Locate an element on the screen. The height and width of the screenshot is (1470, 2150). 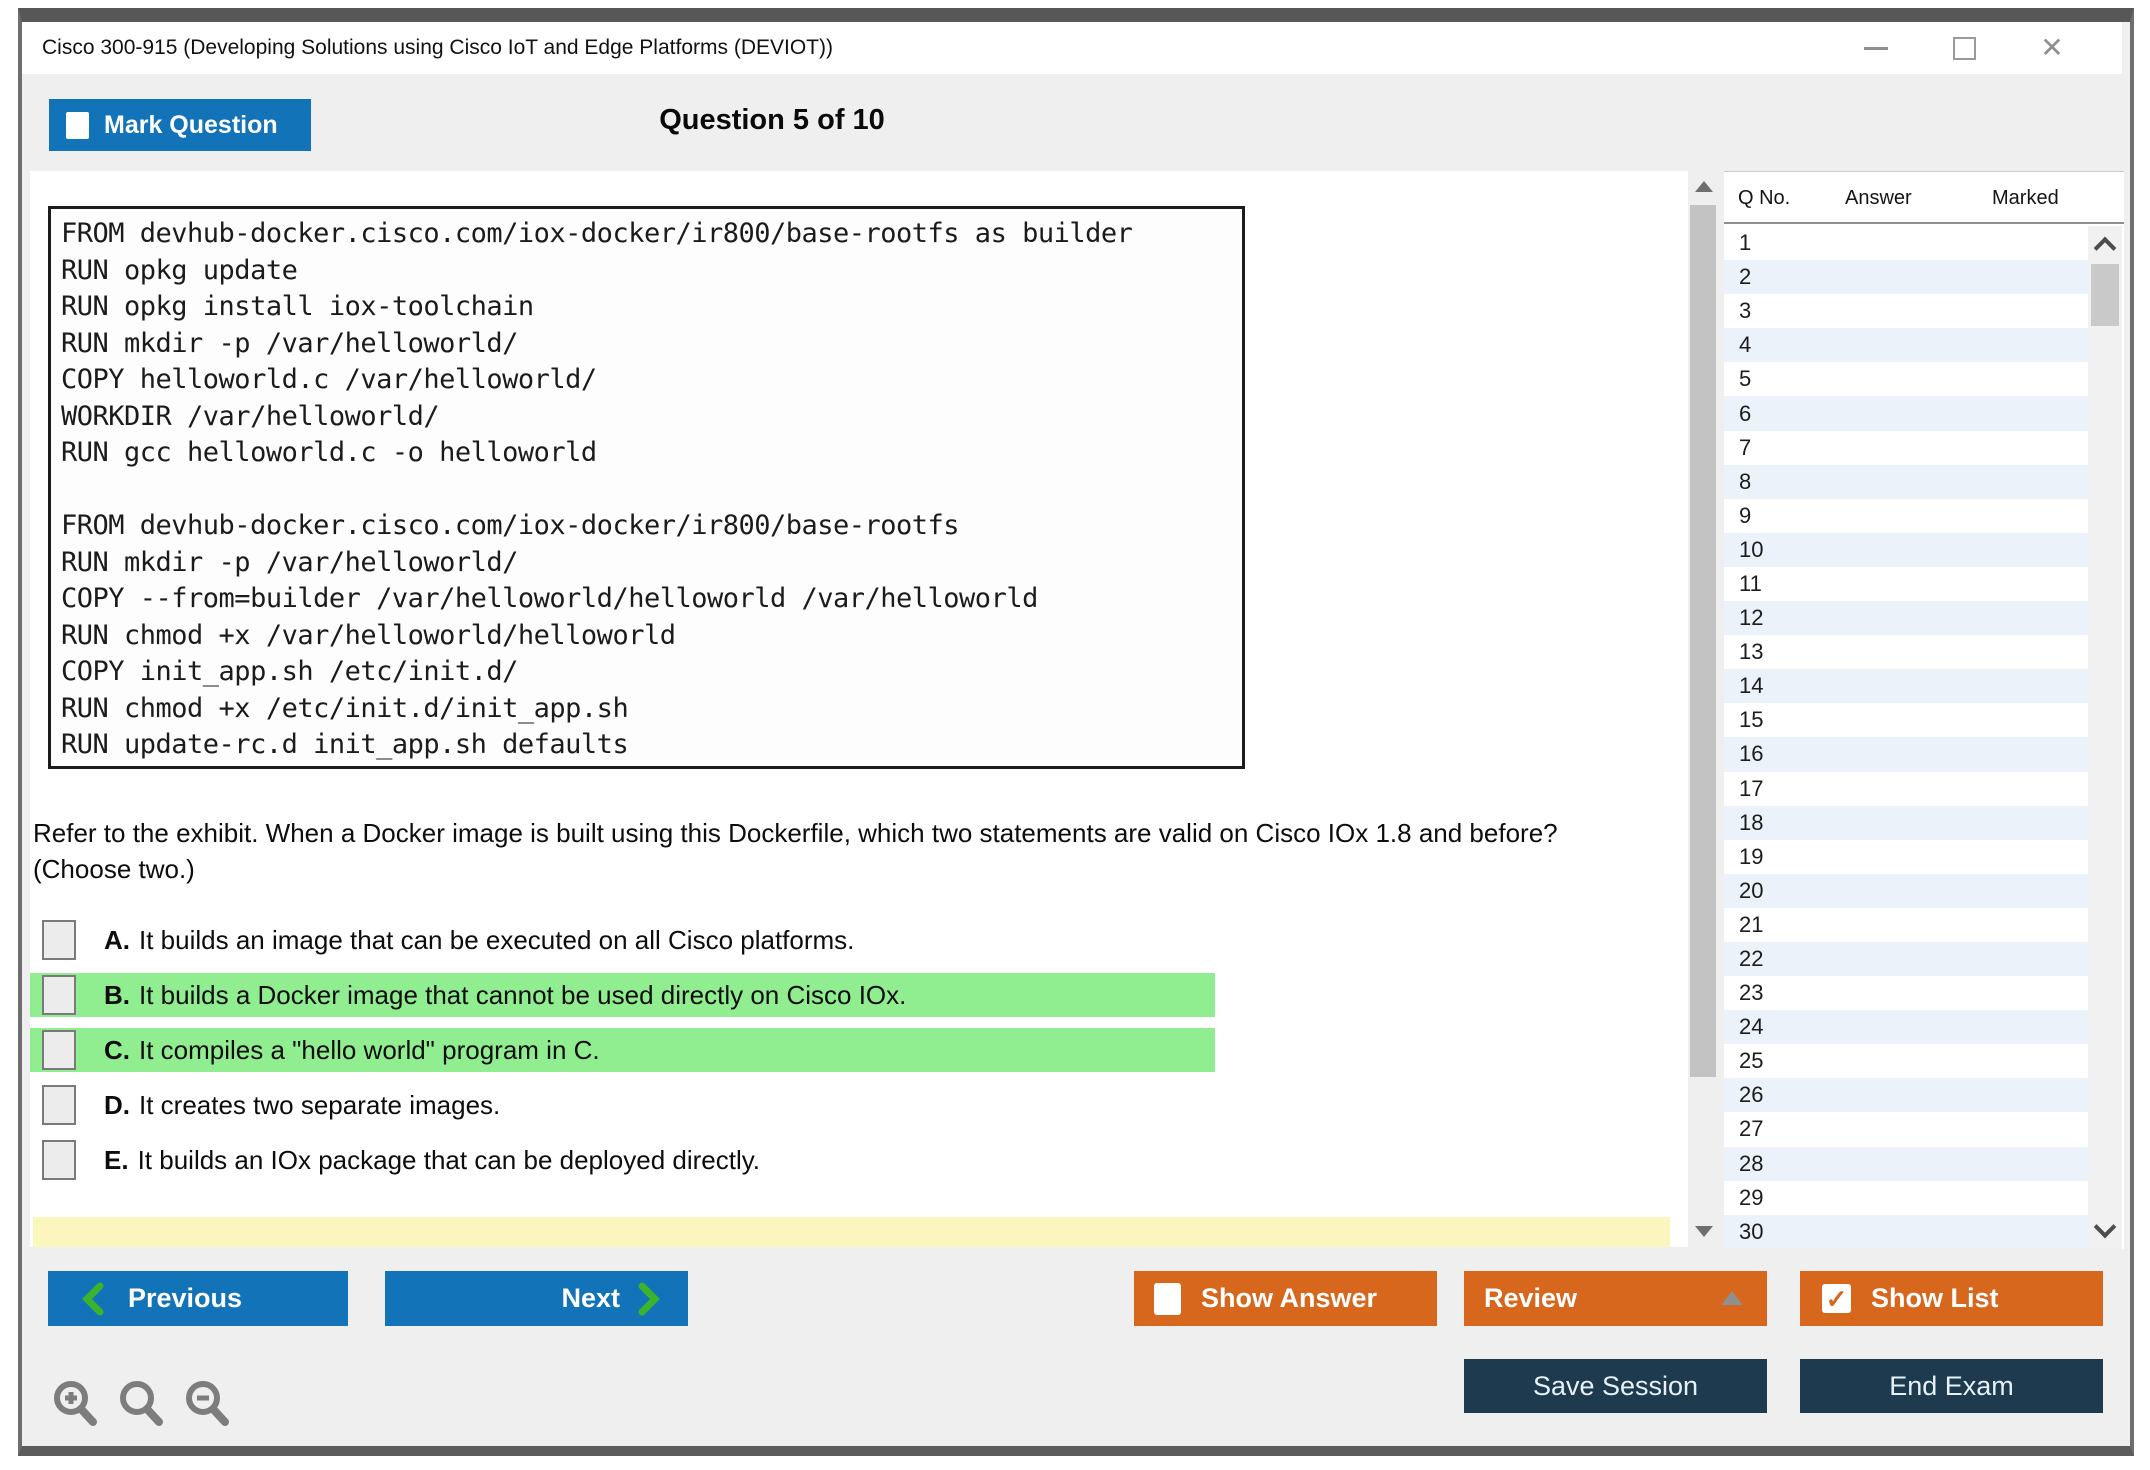
show-list-checkbox-icon: ✓ is located at coordinates (1836, 1298).